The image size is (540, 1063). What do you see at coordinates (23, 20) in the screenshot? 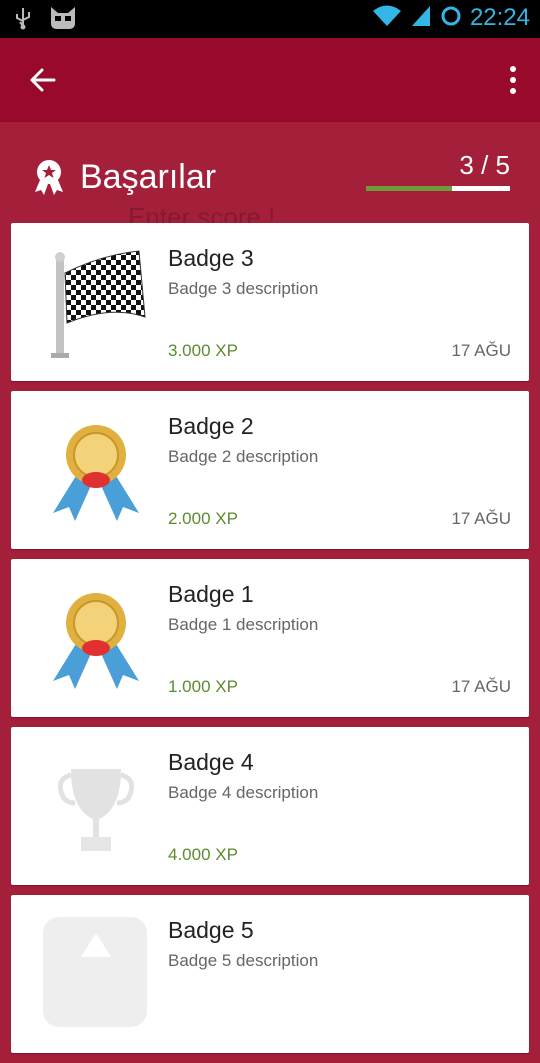
I see `usb-icon` at bounding box center [23, 20].